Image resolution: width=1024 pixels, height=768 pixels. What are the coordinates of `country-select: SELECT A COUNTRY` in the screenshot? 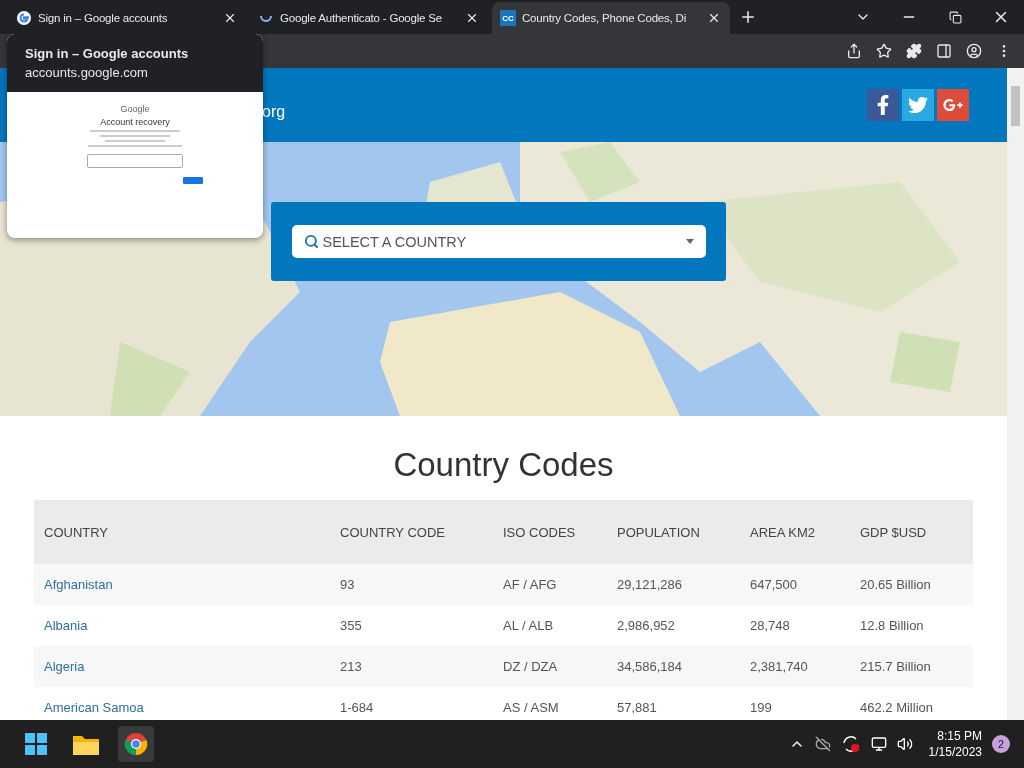 It's located at (498, 241).